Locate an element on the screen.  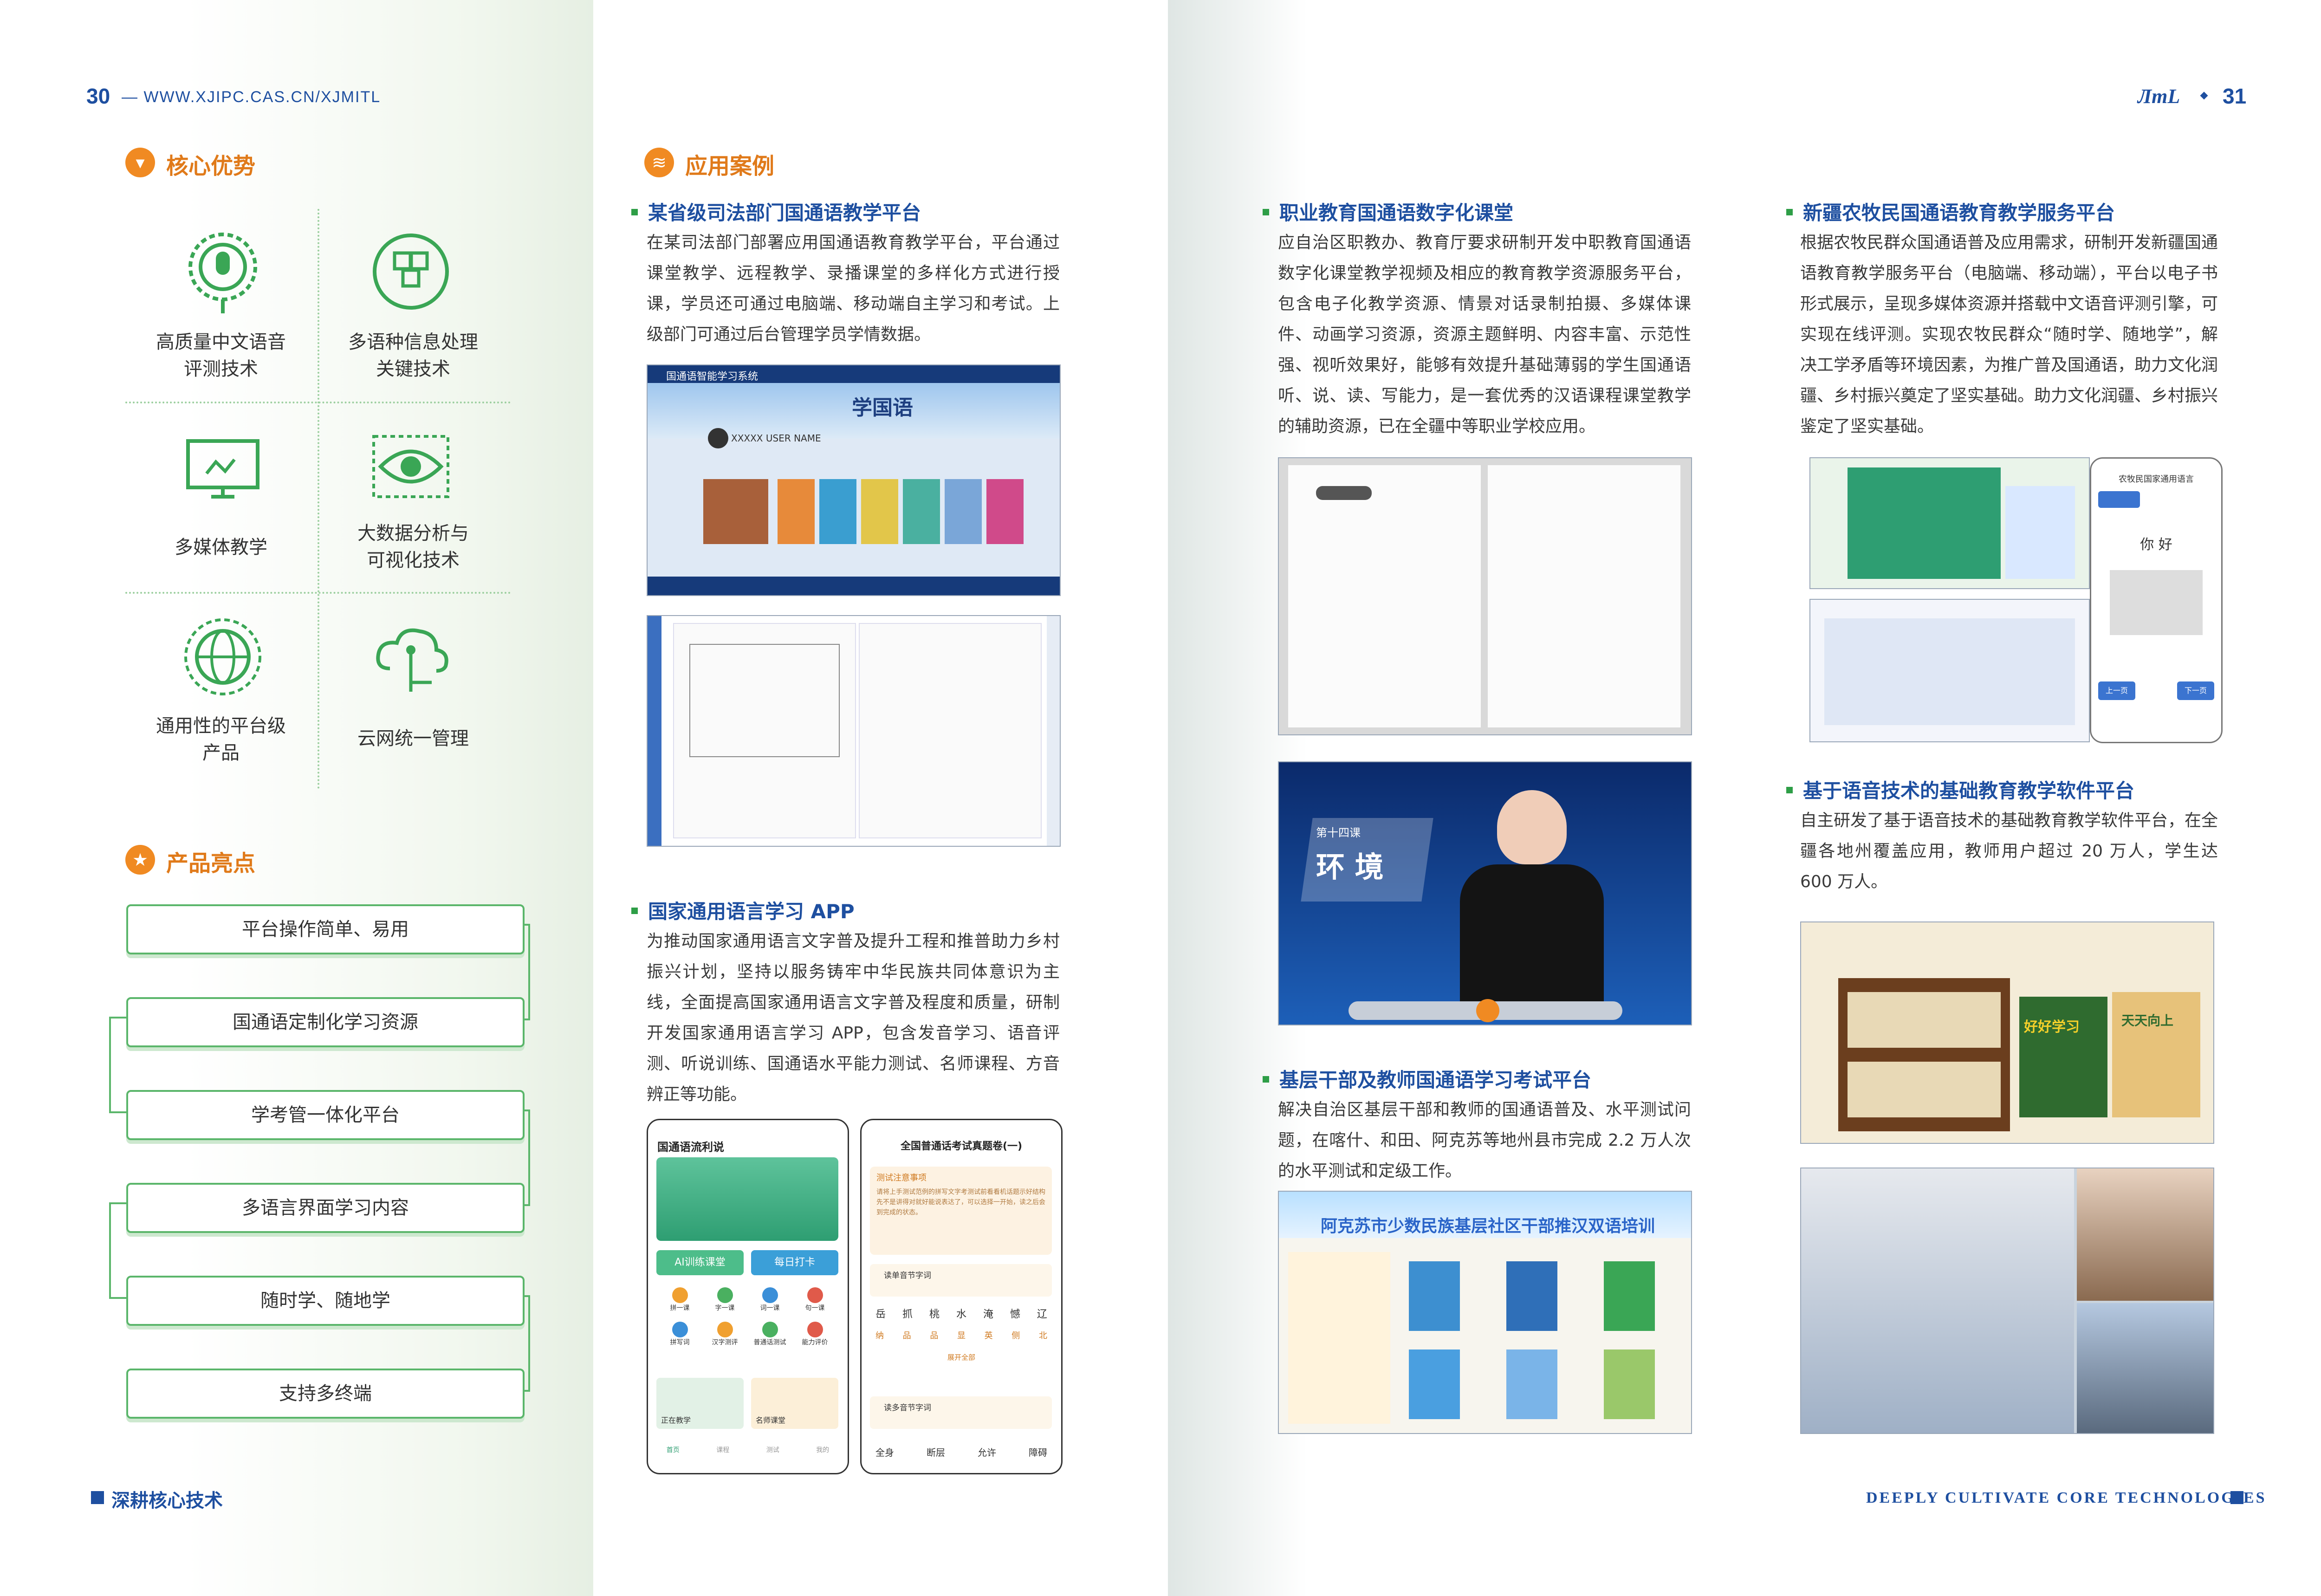
feature-item: 拼一课 is located at coordinates (680, 1300).